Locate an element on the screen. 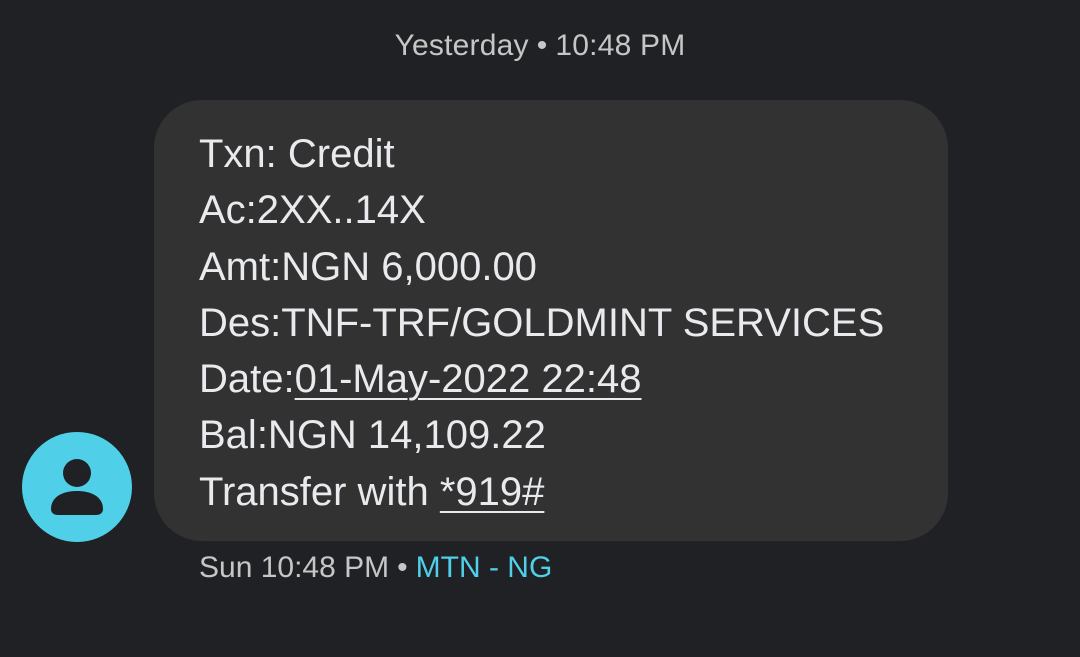 The image size is (1080, 657). message-line-date: Date:01-May-2022 22:48 is located at coordinates (563, 379).